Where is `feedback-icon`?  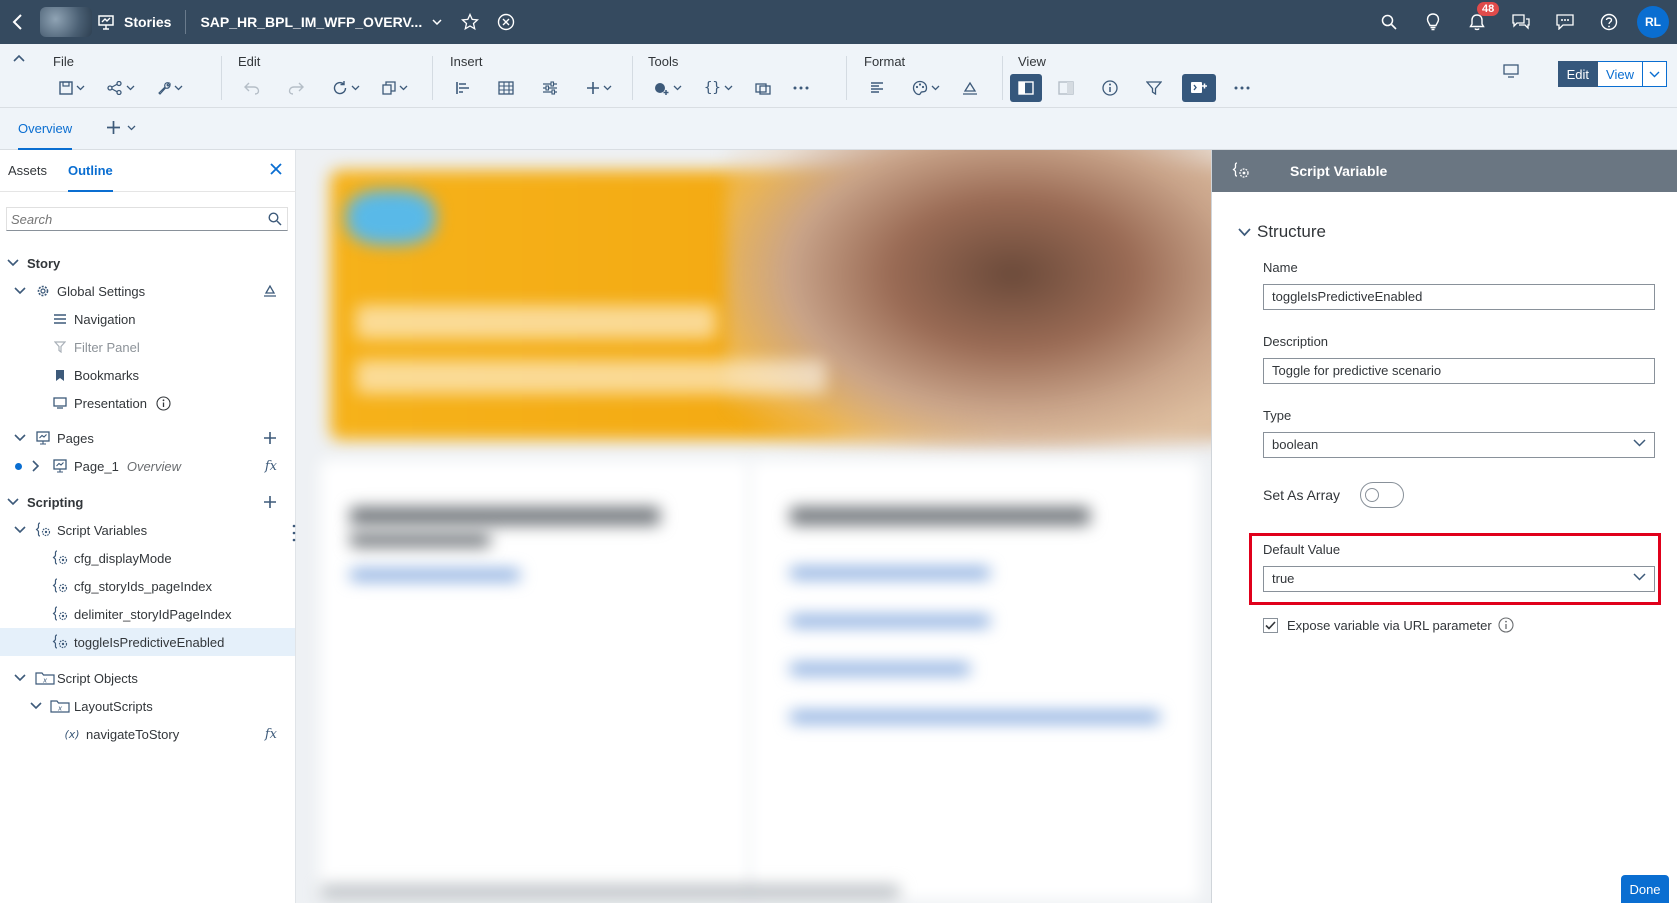 feedback-icon is located at coordinates (1565, 22).